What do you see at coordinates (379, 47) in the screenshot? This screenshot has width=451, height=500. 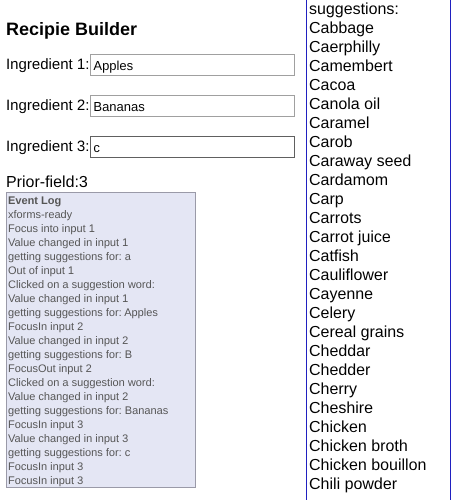 I see `suggestion-item: Caerphilly` at bounding box center [379, 47].